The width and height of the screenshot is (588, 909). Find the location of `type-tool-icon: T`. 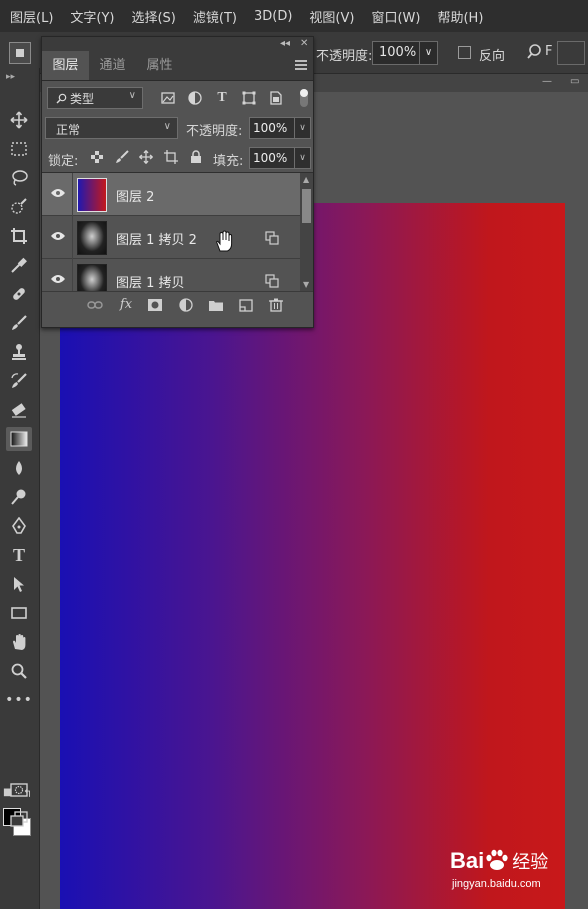

type-tool-icon: T is located at coordinates (19, 555).